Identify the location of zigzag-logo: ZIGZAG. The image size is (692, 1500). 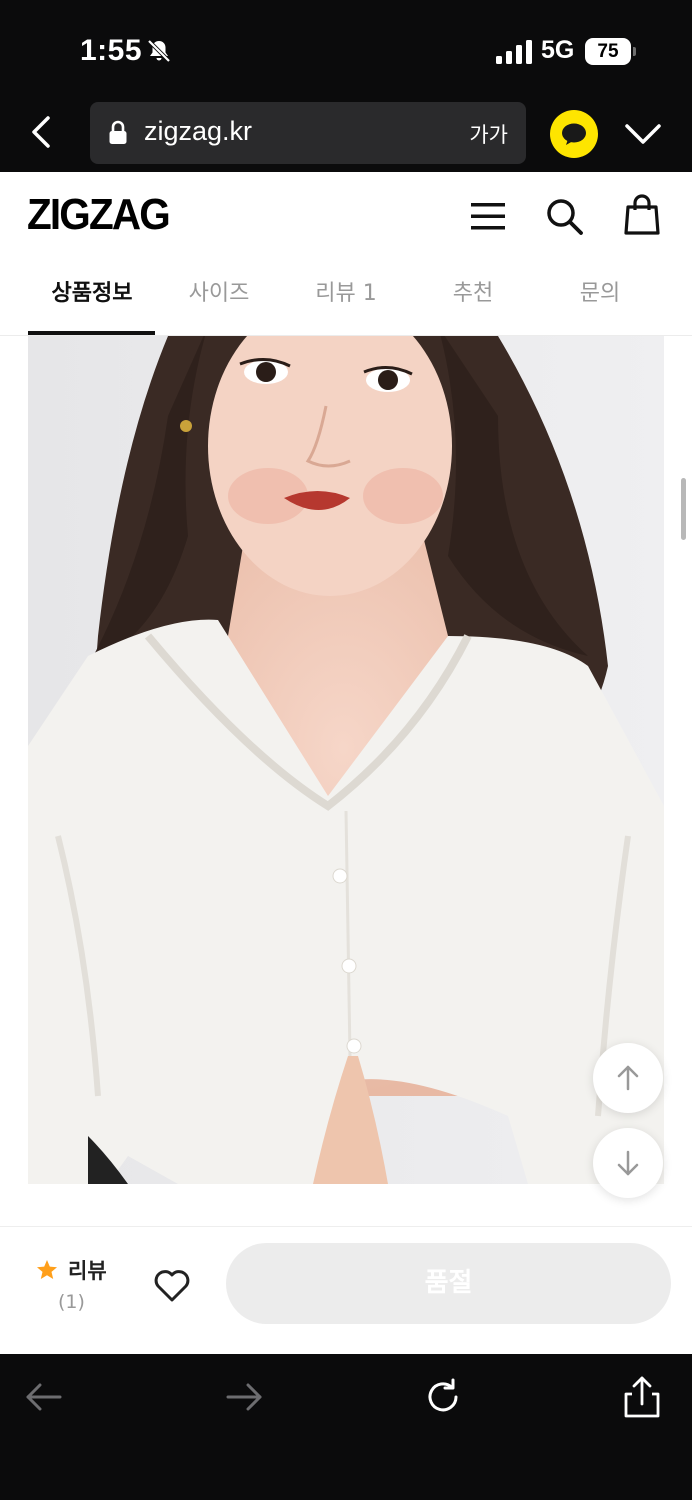
(99, 215).